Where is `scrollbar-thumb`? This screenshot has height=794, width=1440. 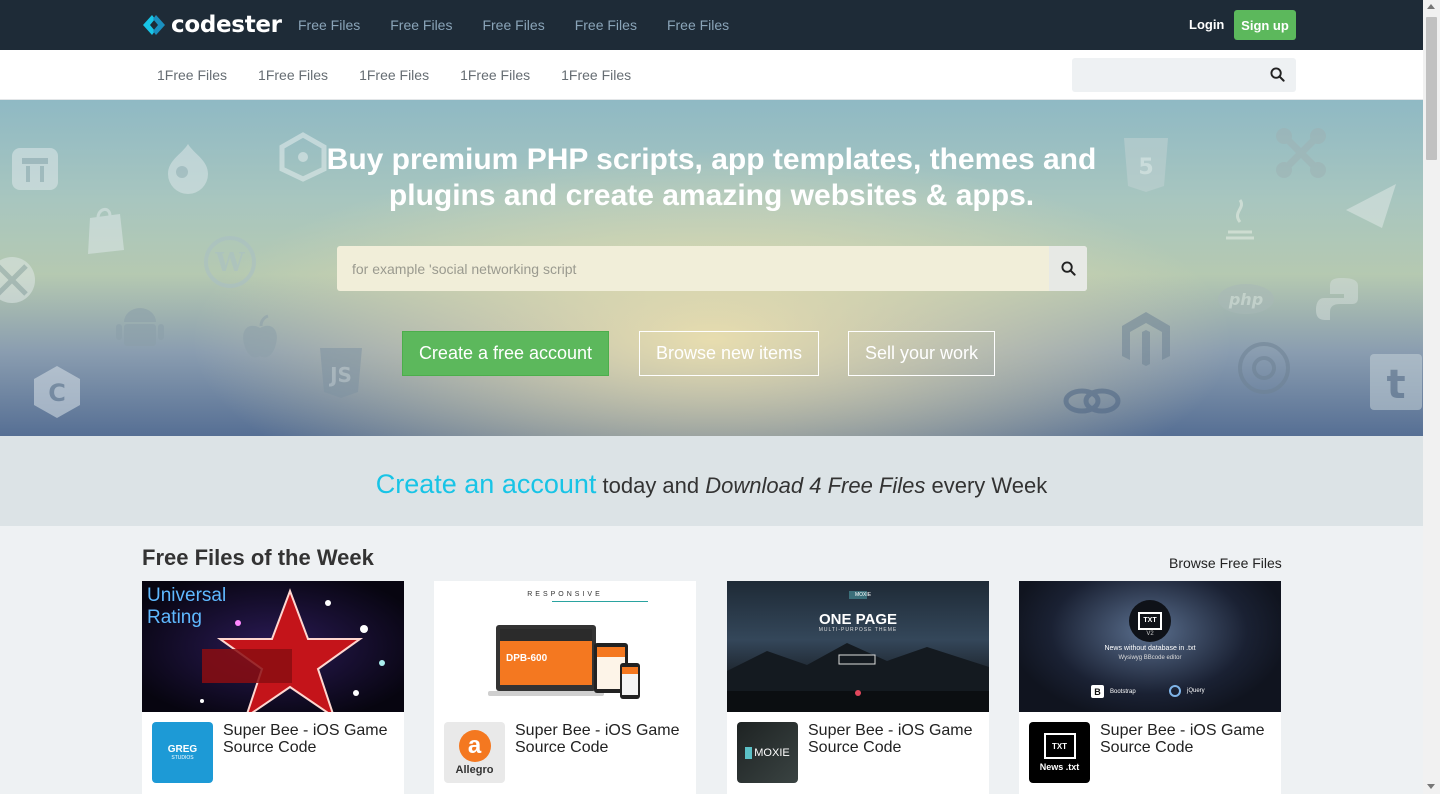
scrollbar-thumb is located at coordinates (1431, 88).